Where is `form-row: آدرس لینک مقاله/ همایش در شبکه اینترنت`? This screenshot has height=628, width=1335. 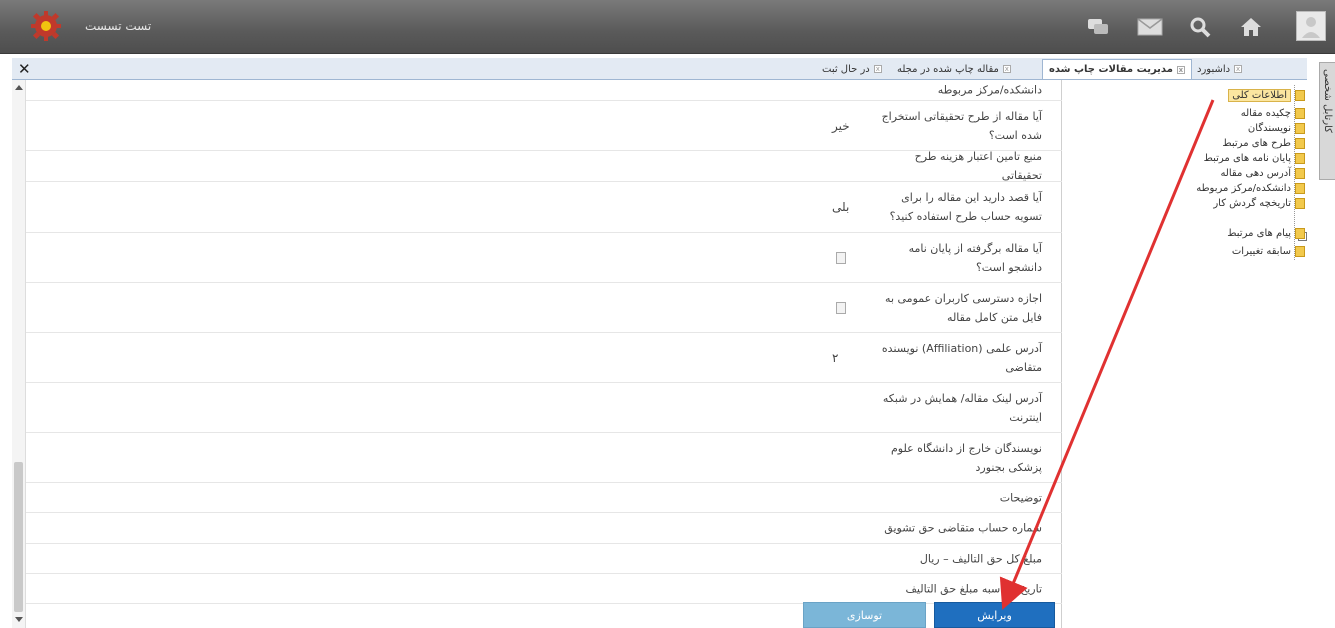 form-row: آدرس لینک مقاله/ همایش در شبکه اینترنت is located at coordinates (544, 408).